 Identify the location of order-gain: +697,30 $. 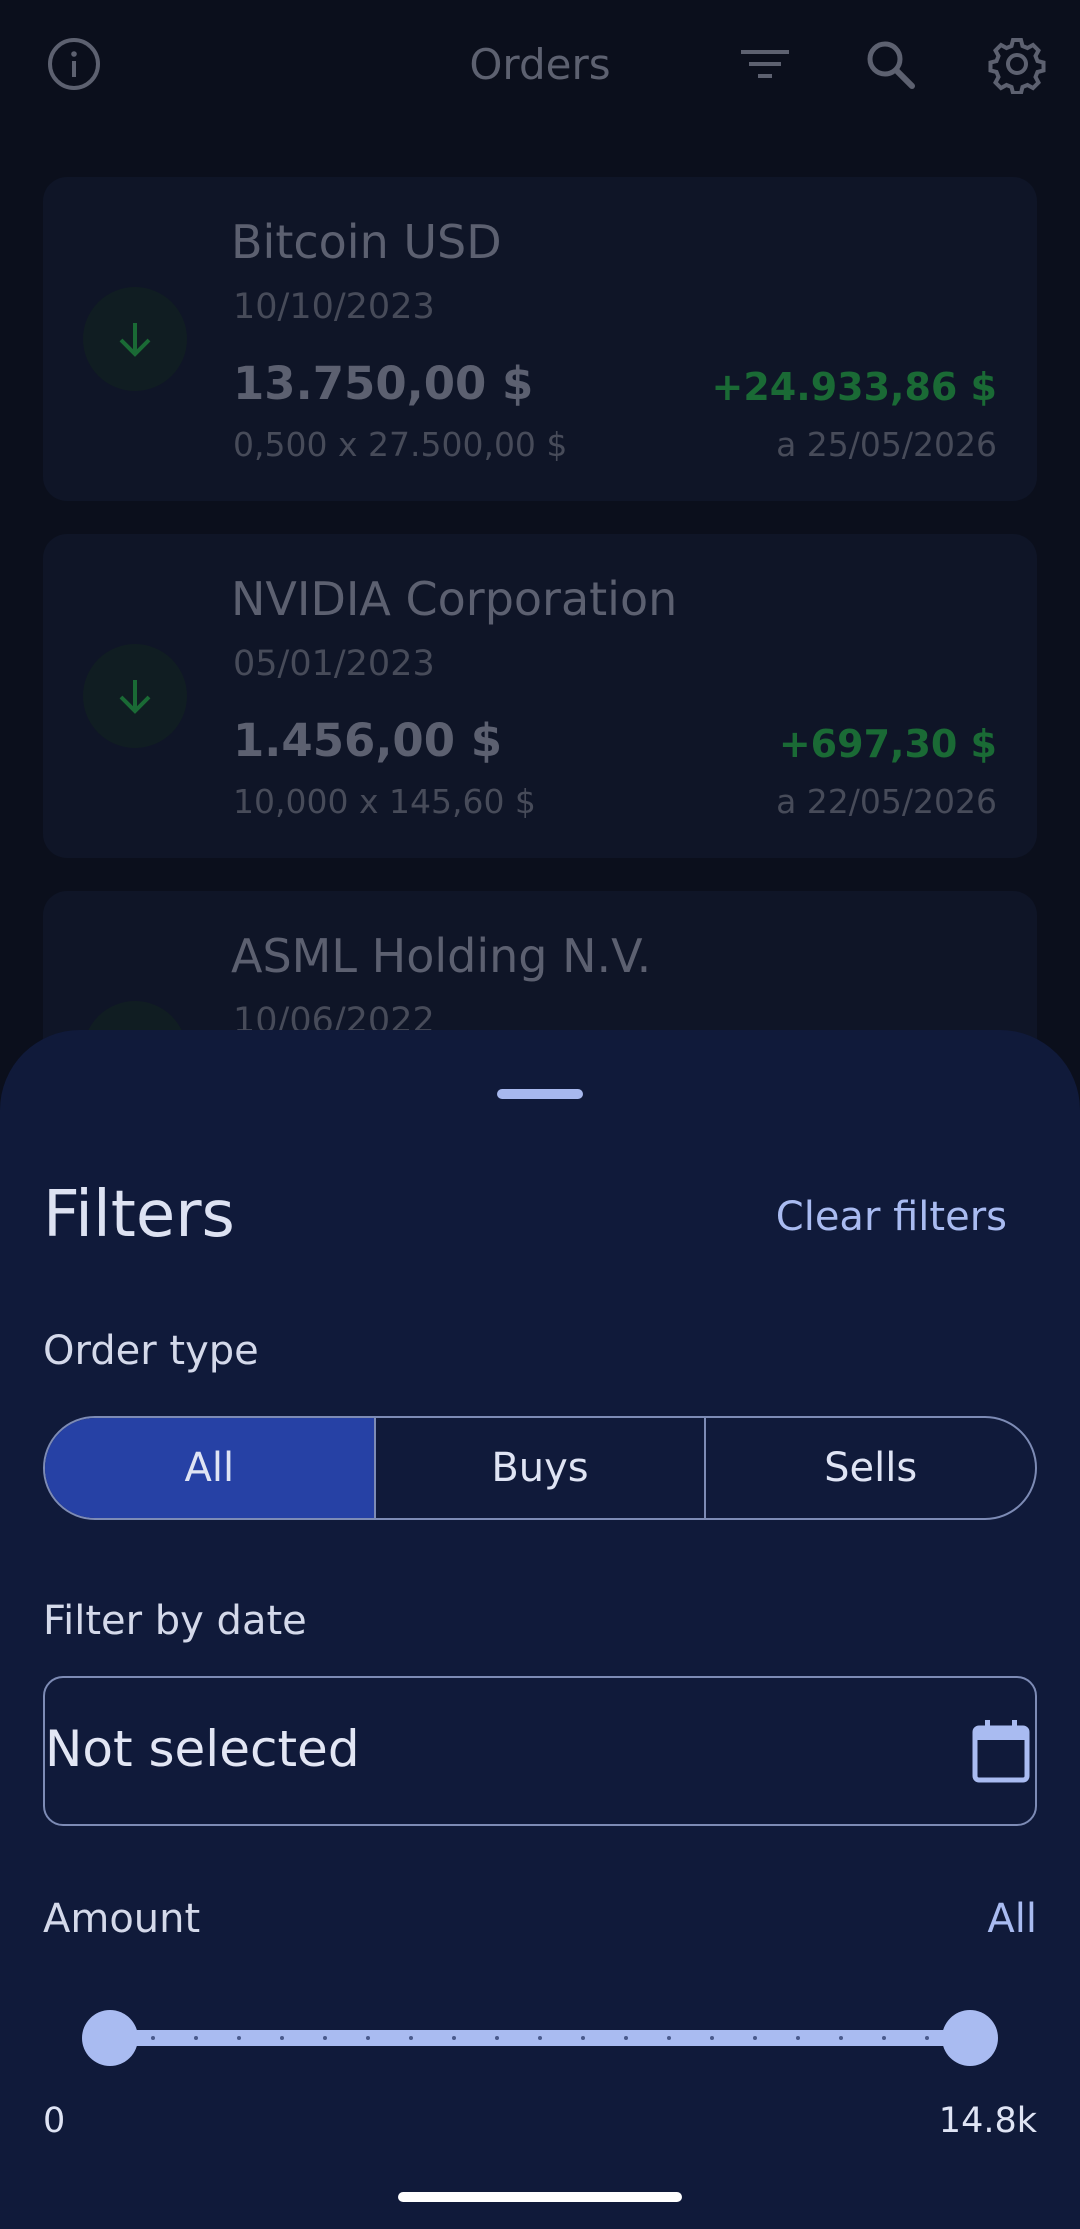
(887, 744).